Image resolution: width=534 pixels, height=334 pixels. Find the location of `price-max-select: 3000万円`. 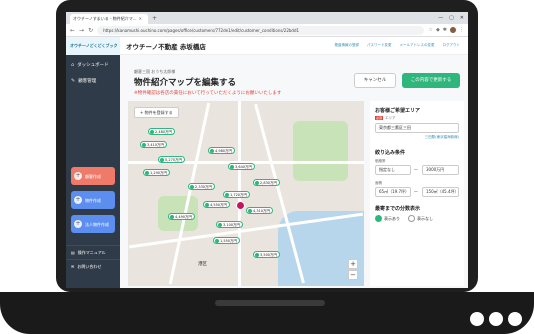

price-max-select: 3000万円 is located at coordinates (440, 170).